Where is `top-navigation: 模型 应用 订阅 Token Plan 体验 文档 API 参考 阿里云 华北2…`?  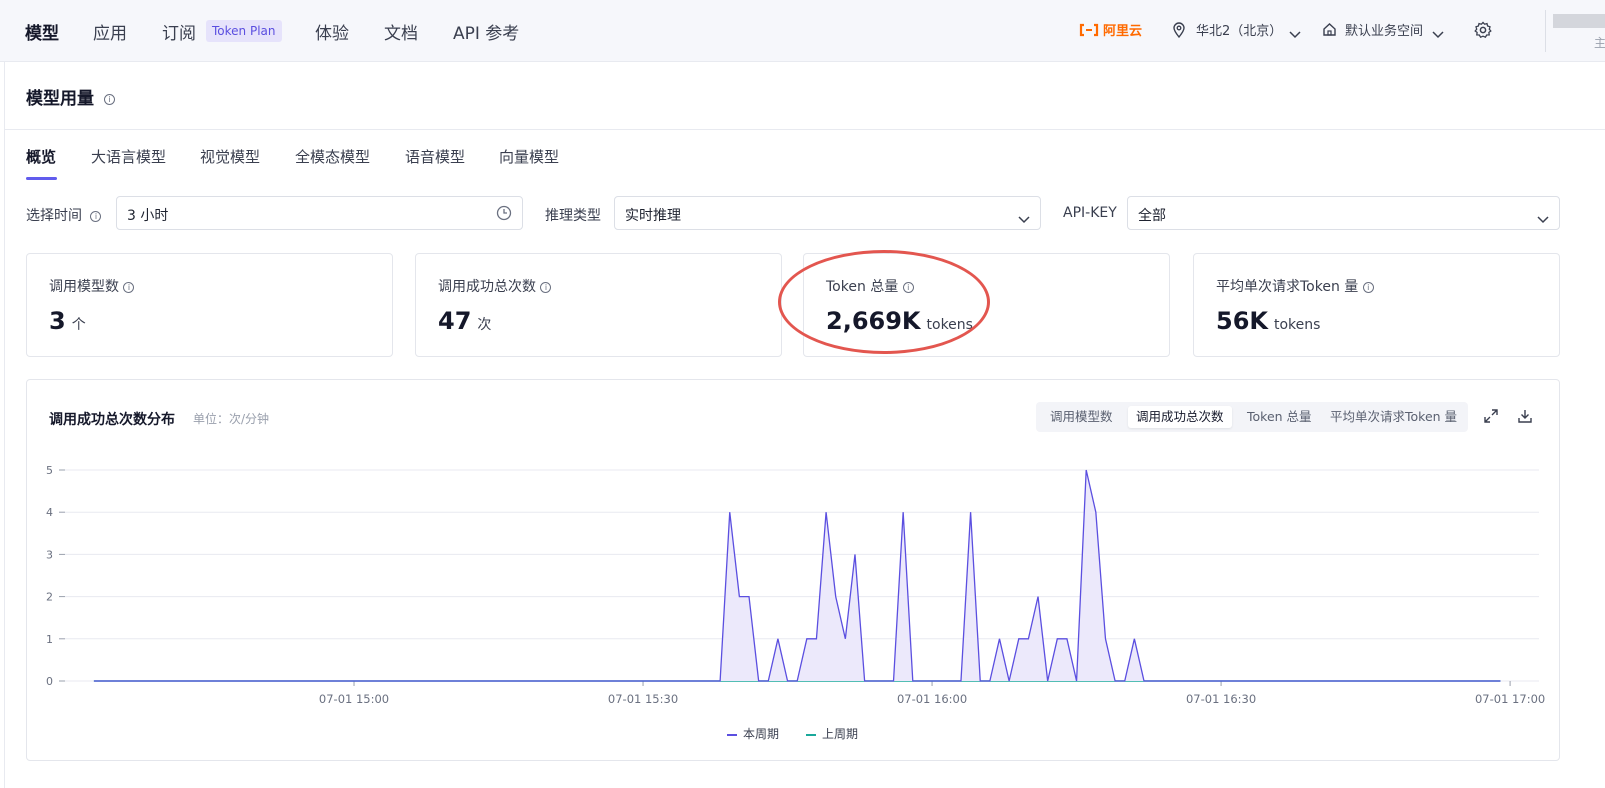 top-navigation: 模型 应用 订阅 Token Plan 体验 文档 API 参考 阿里云 华北2… is located at coordinates (802, 31).